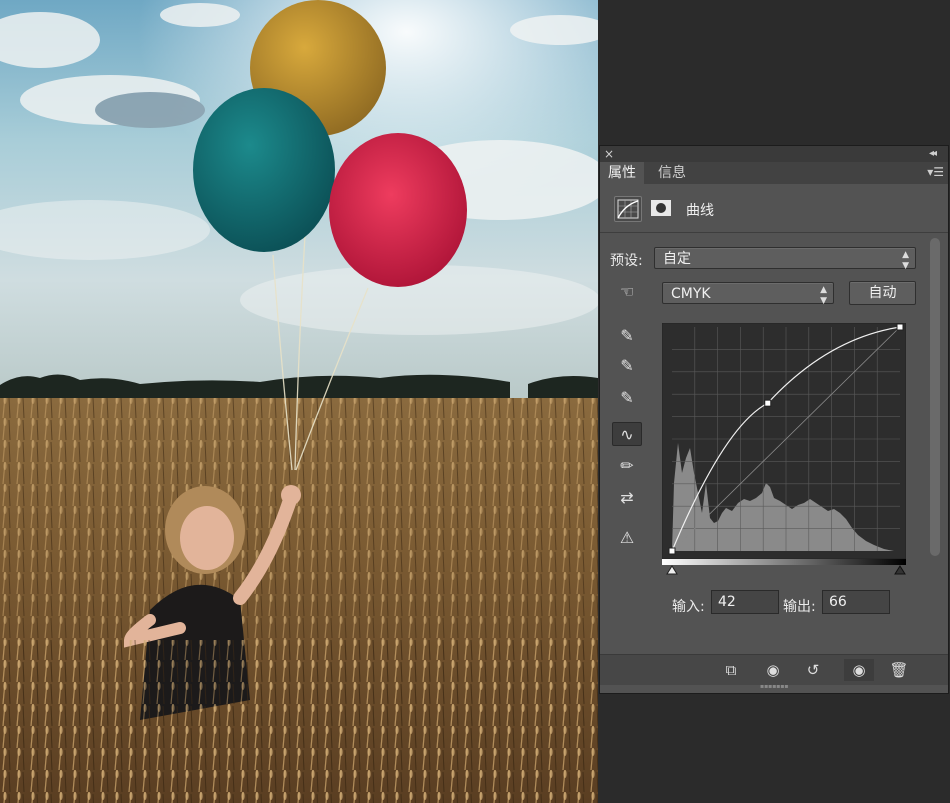  What do you see at coordinates (609, 154) in the screenshot?
I see `close-icon: ×` at bounding box center [609, 154].